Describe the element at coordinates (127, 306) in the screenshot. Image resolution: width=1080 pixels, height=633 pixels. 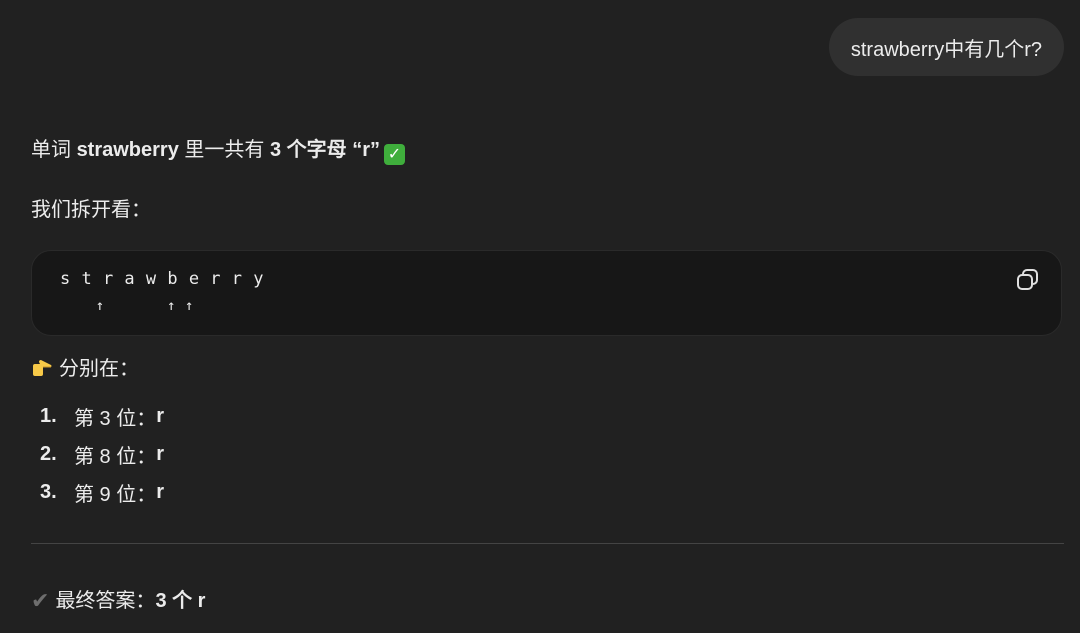
I see `code-line-arrows: ↑ ↑ ↑` at that location.